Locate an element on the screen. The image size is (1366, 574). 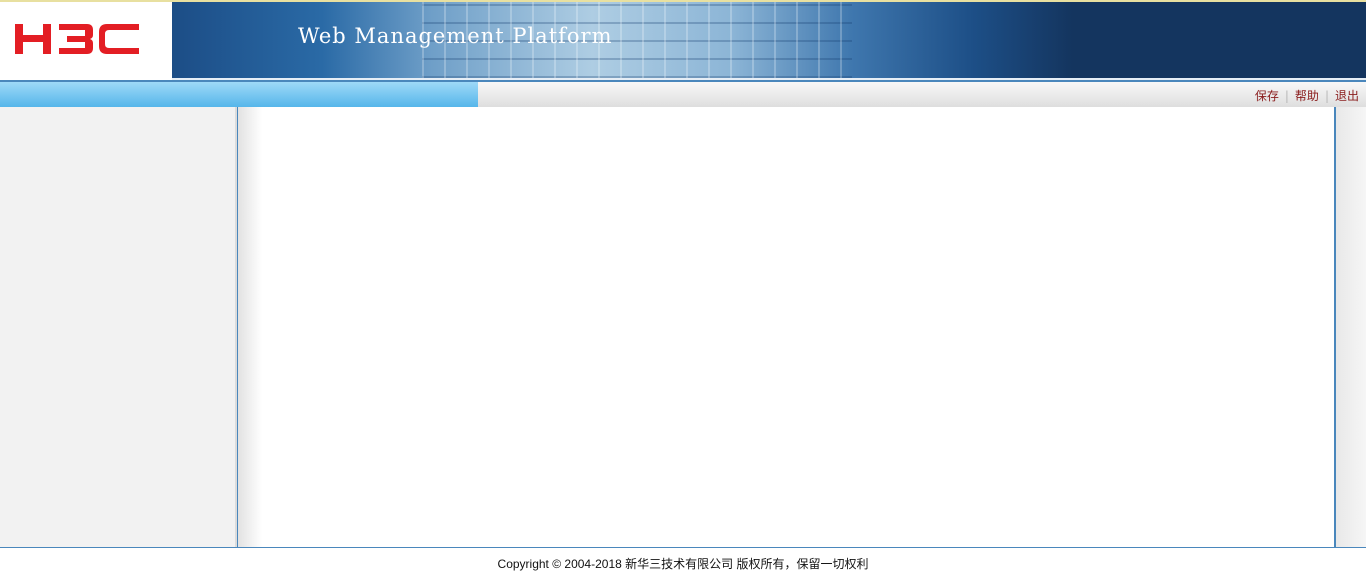
platform-title: Web Management Platform is located at coordinates (455, 36).